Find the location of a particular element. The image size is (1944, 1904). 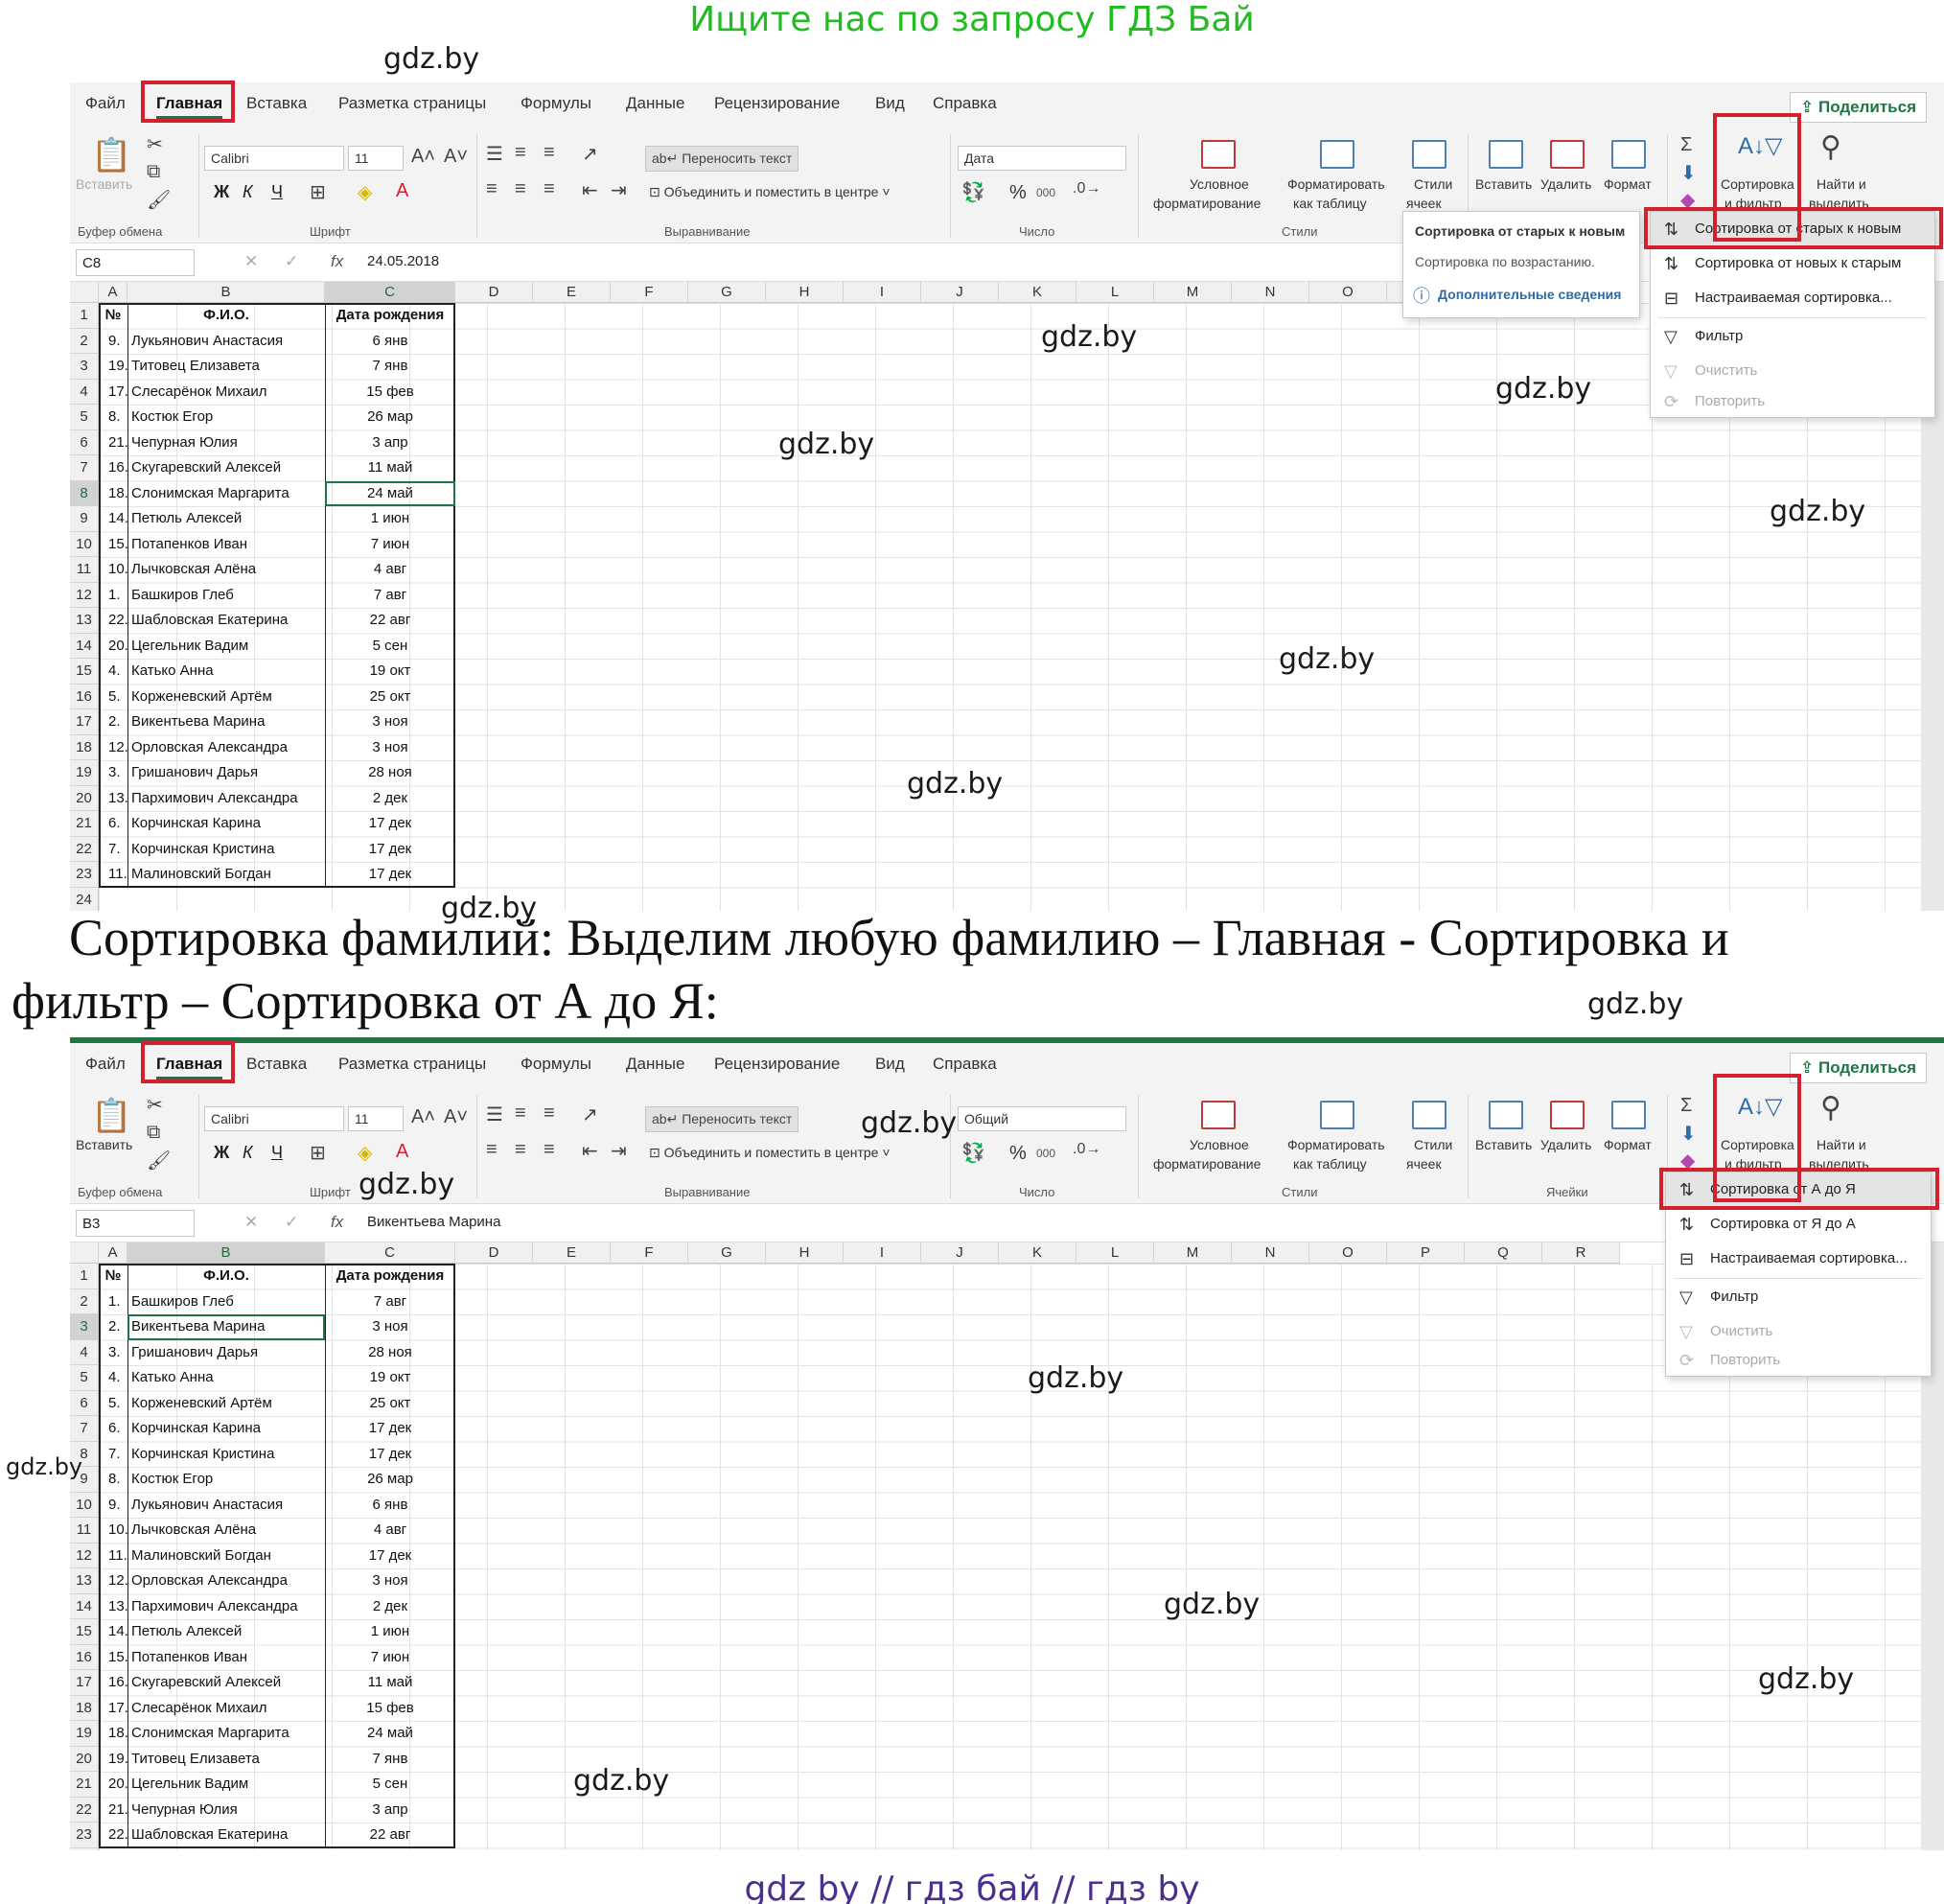

cell-fio: Пархимович Александра is located at coordinates (227, 1606).